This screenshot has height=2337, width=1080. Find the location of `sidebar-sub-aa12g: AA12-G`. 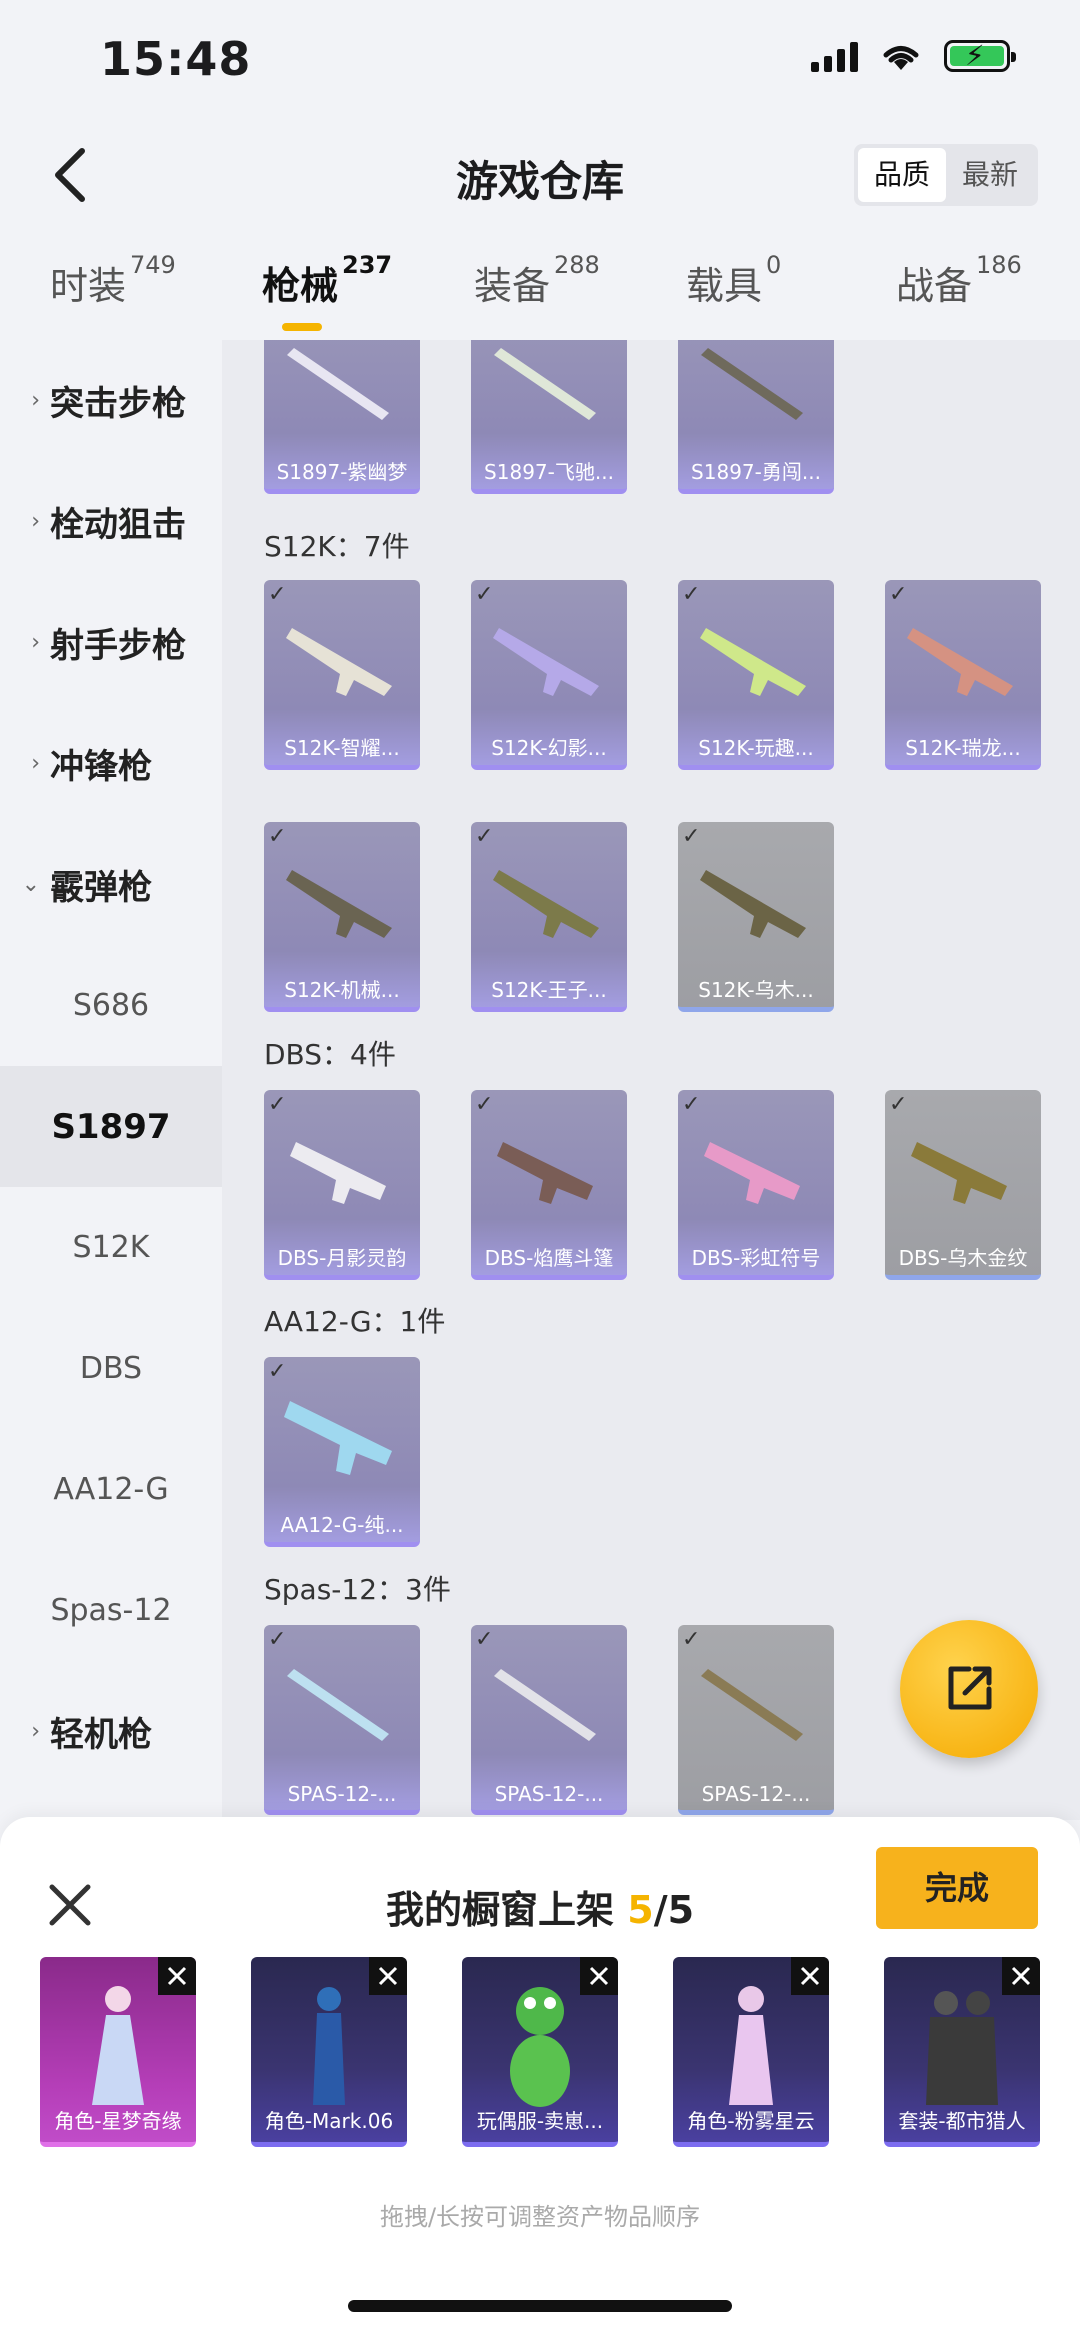

sidebar-sub-aa12g: AA12-G is located at coordinates (111, 1489).